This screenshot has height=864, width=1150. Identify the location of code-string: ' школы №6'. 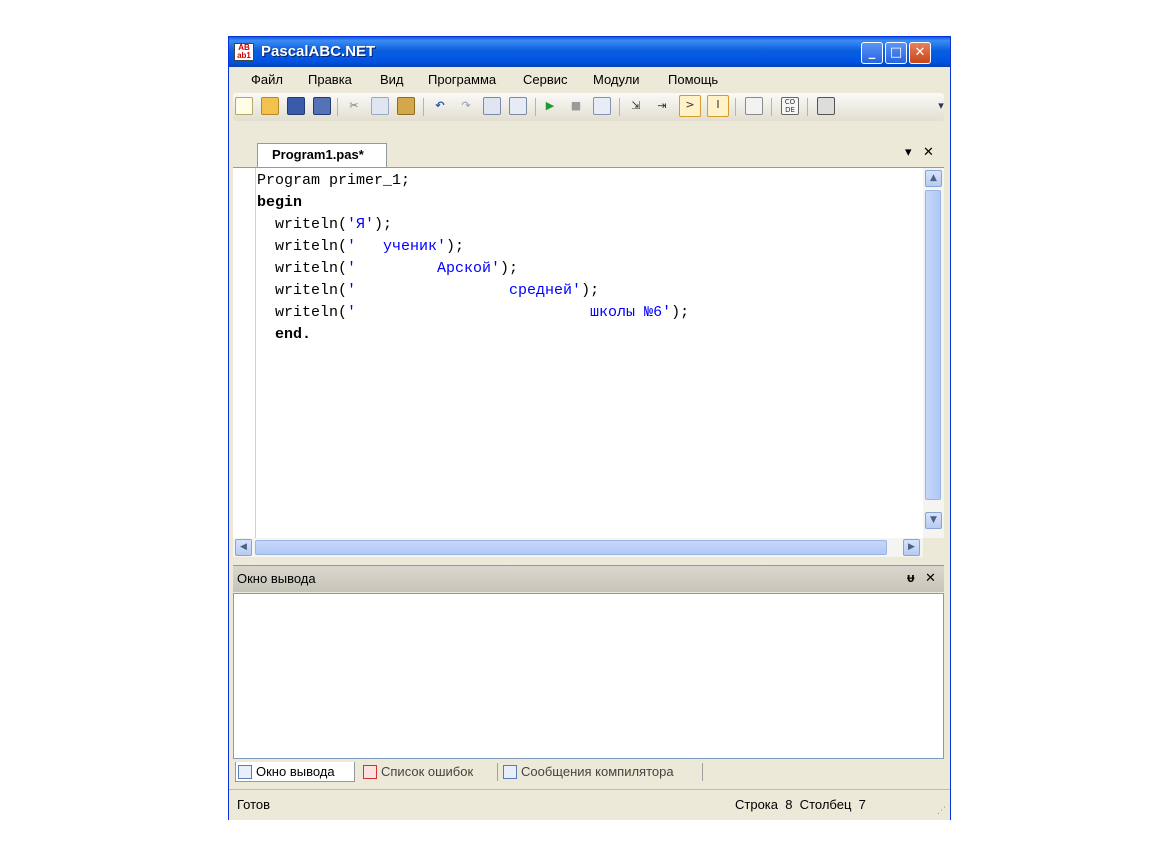
(509, 312).